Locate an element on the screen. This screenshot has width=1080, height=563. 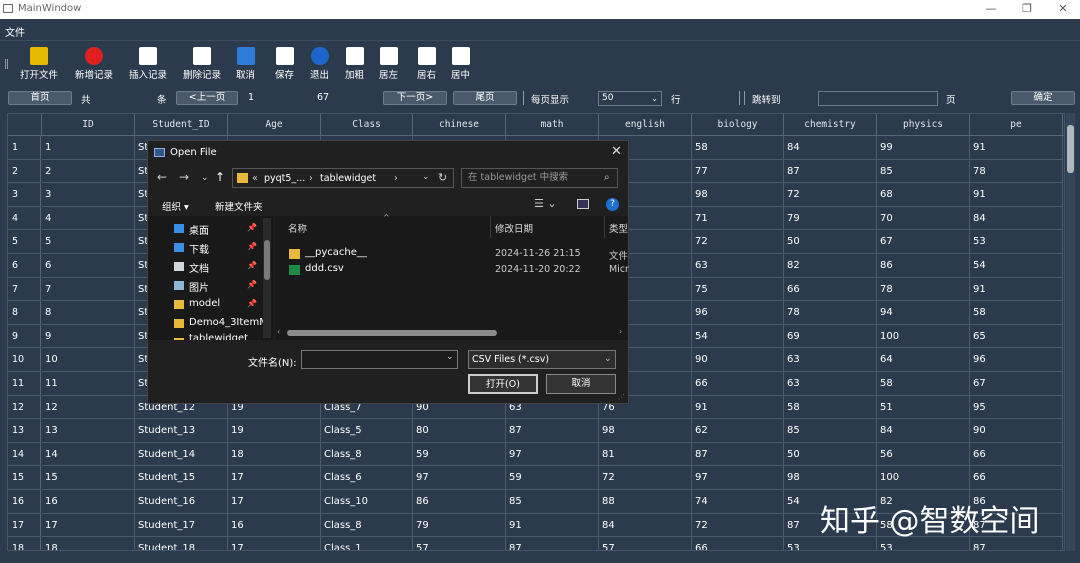
nav-item: 下载 is located at coordinates (199, 248).